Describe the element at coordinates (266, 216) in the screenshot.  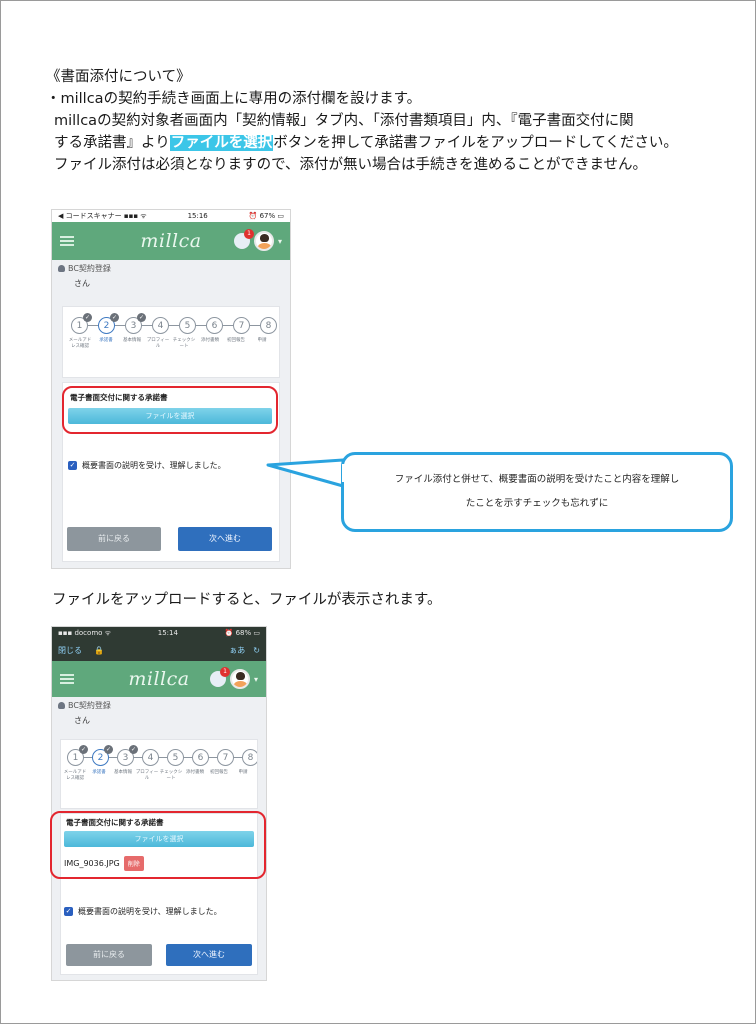
I see `status-right: ⏰ 67% ▭` at that location.